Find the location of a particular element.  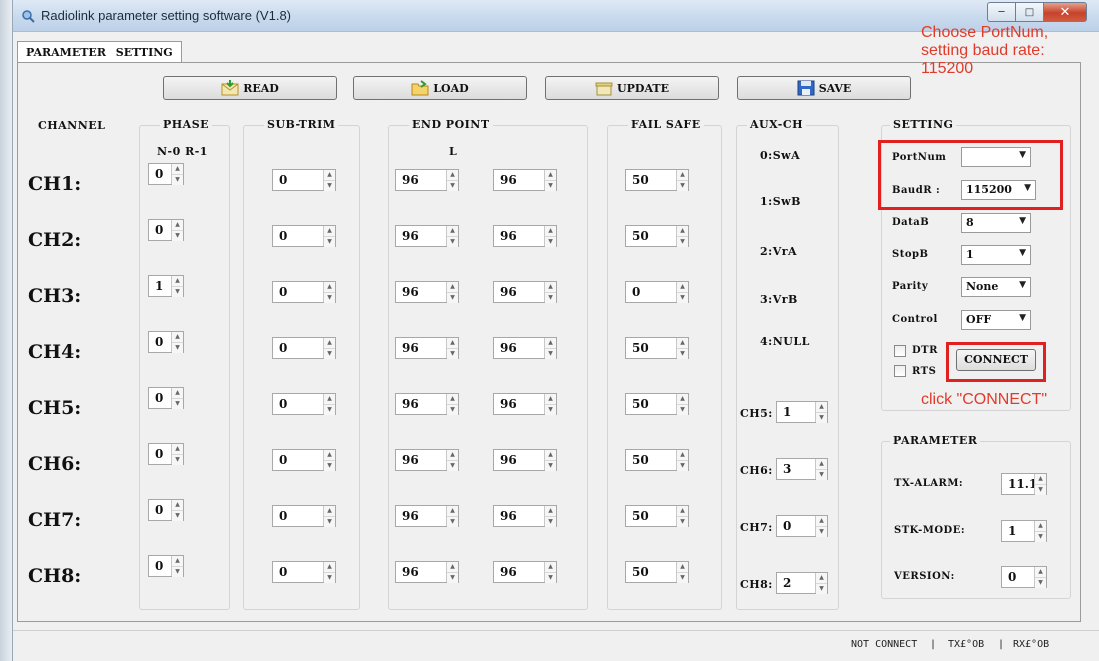

tx-alarm-spinner: 11.1 ▲ ▼ is located at coordinates (1024, 484).